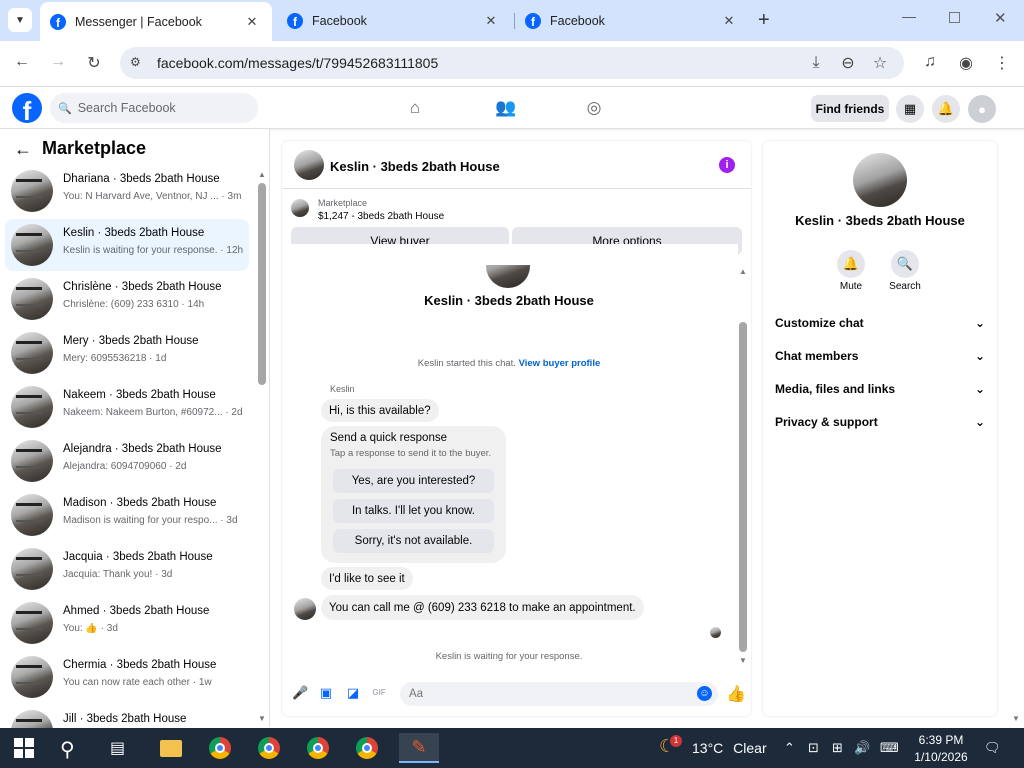 This screenshot has height=768, width=1024. I want to click on show-hidden-icons-chevron-icon: ⌃, so click(789, 748).